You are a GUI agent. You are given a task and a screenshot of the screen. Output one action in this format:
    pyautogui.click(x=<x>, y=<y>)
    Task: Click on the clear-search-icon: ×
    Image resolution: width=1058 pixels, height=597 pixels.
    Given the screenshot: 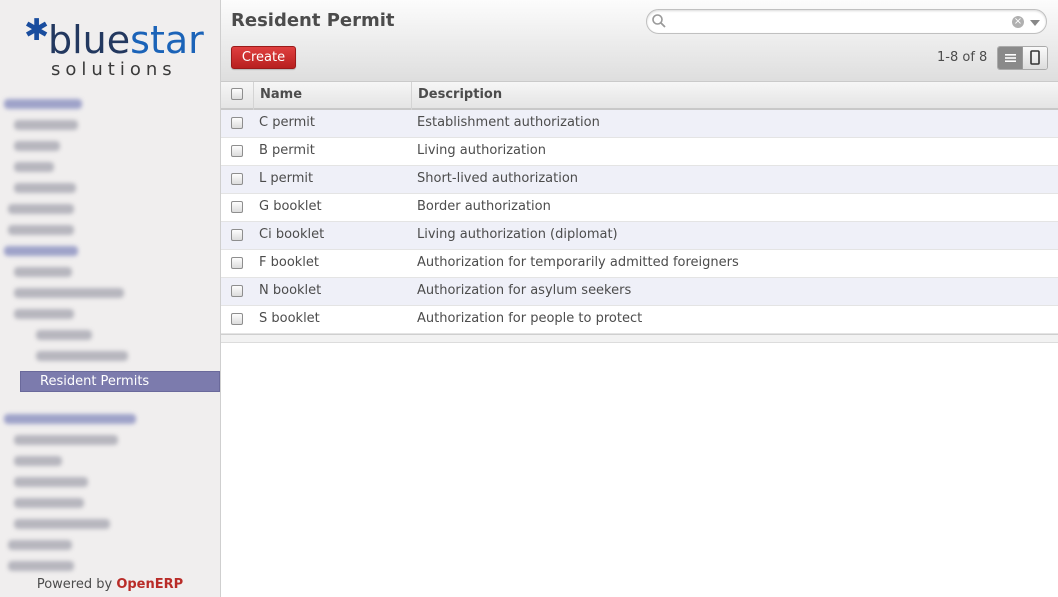 What is the action you would take?
    pyautogui.click(x=1018, y=22)
    